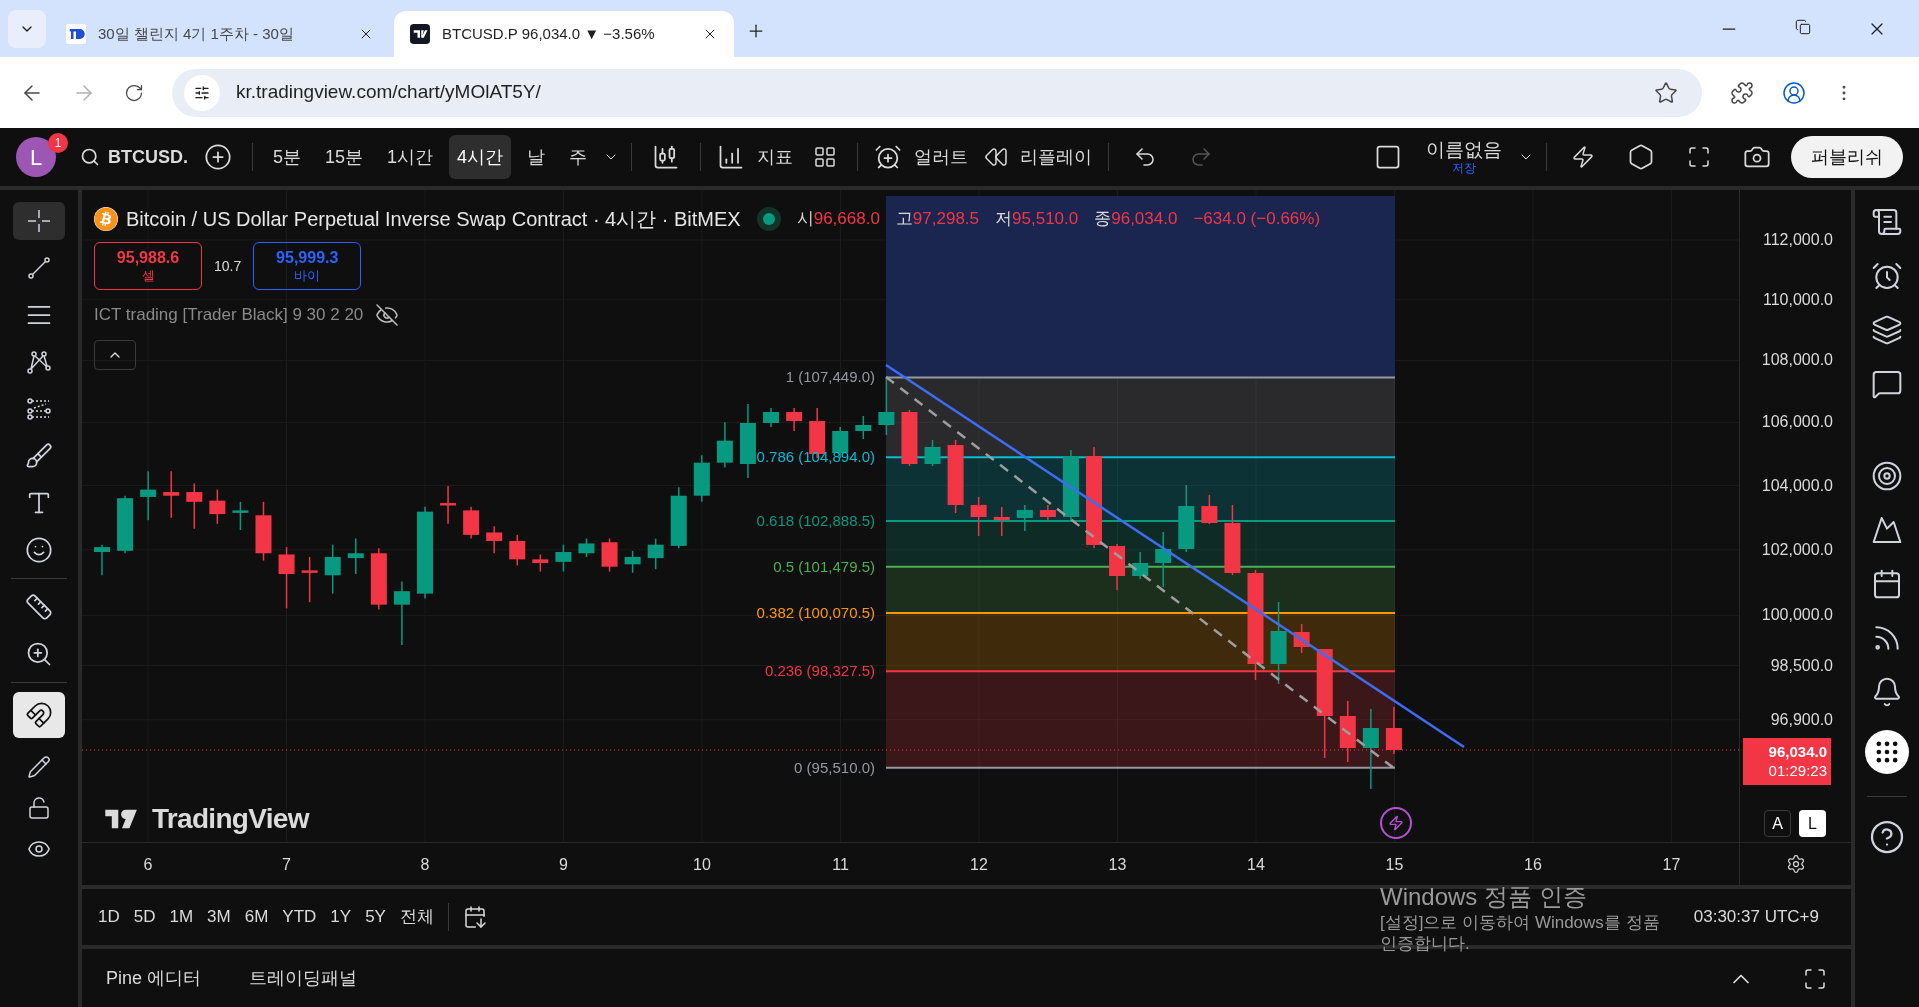 Image resolution: width=1919 pixels, height=1007 pixels. What do you see at coordinates (1795, 516) in the screenshot?
I see `price-axis: 112,000.0 110,000.0 108,000.0 106,000.0 104,000.0 102,000.0 100,000.0 98,500.0 96,900.0 96,034.0 01:29:23 A L` at bounding box center [1795, 516].